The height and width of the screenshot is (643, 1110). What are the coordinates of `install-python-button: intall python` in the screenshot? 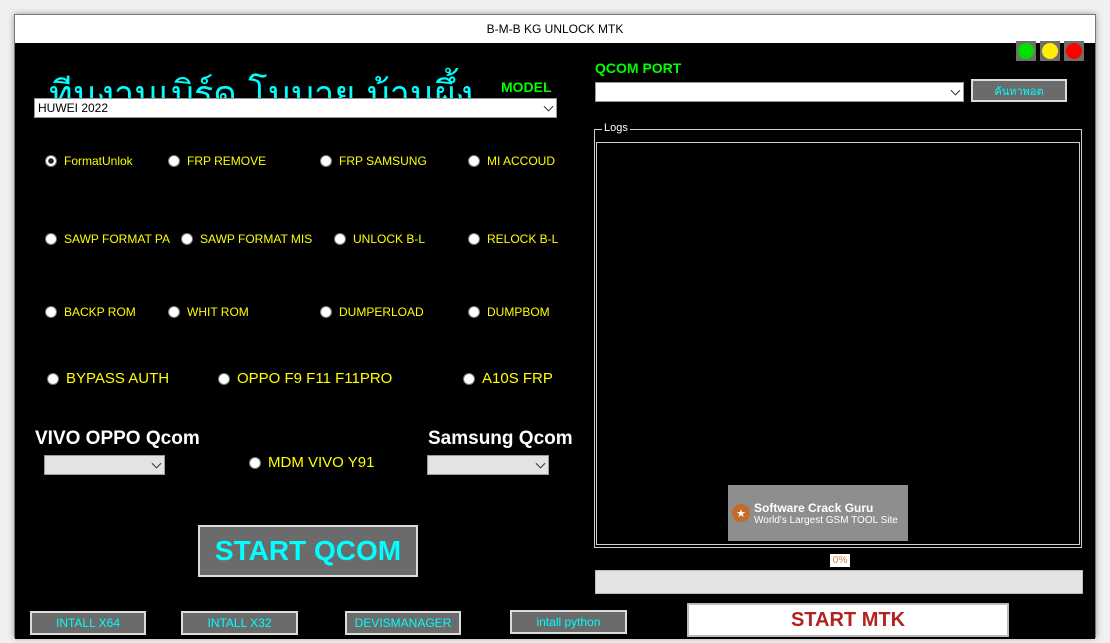 It's located at (568, 622).